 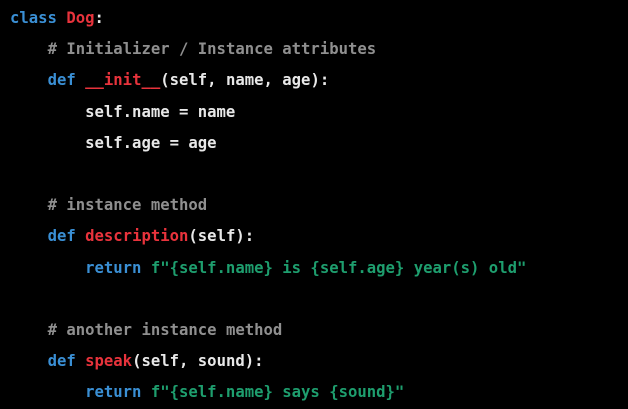 I want to click on code-token-keyword: class, so click(x=38, y=18).